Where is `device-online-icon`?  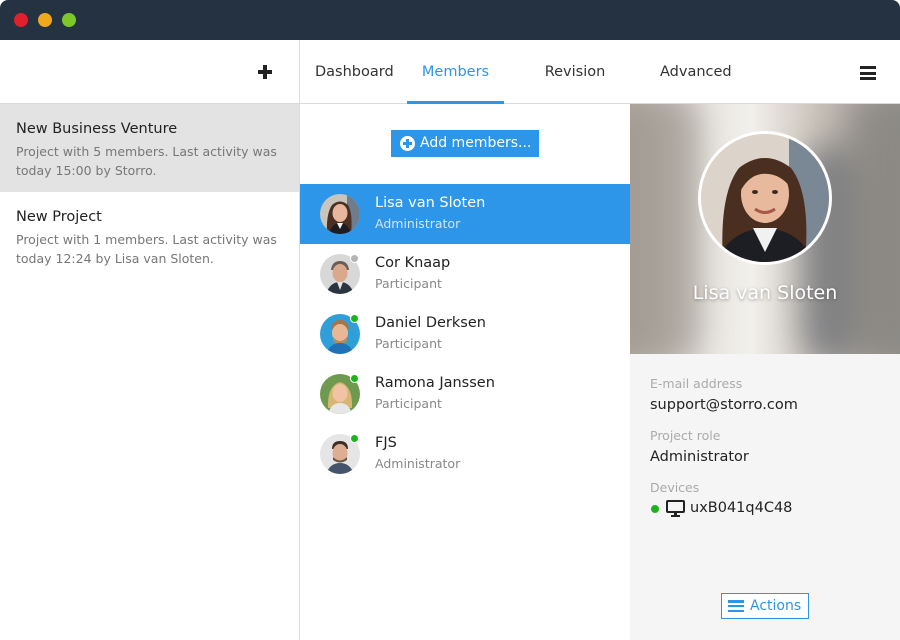 device-online-icon is located at coordinates (655, 509).